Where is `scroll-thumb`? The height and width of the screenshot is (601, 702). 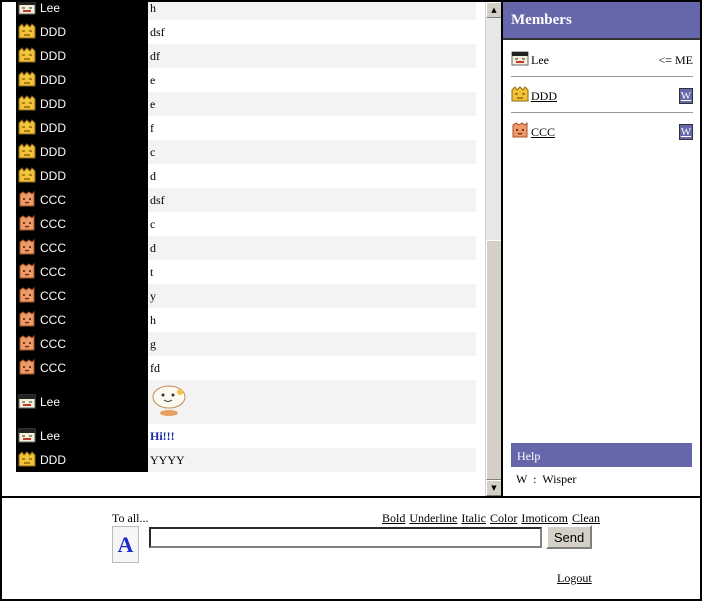 scroll-thumb is located at coordinates (494, 360).